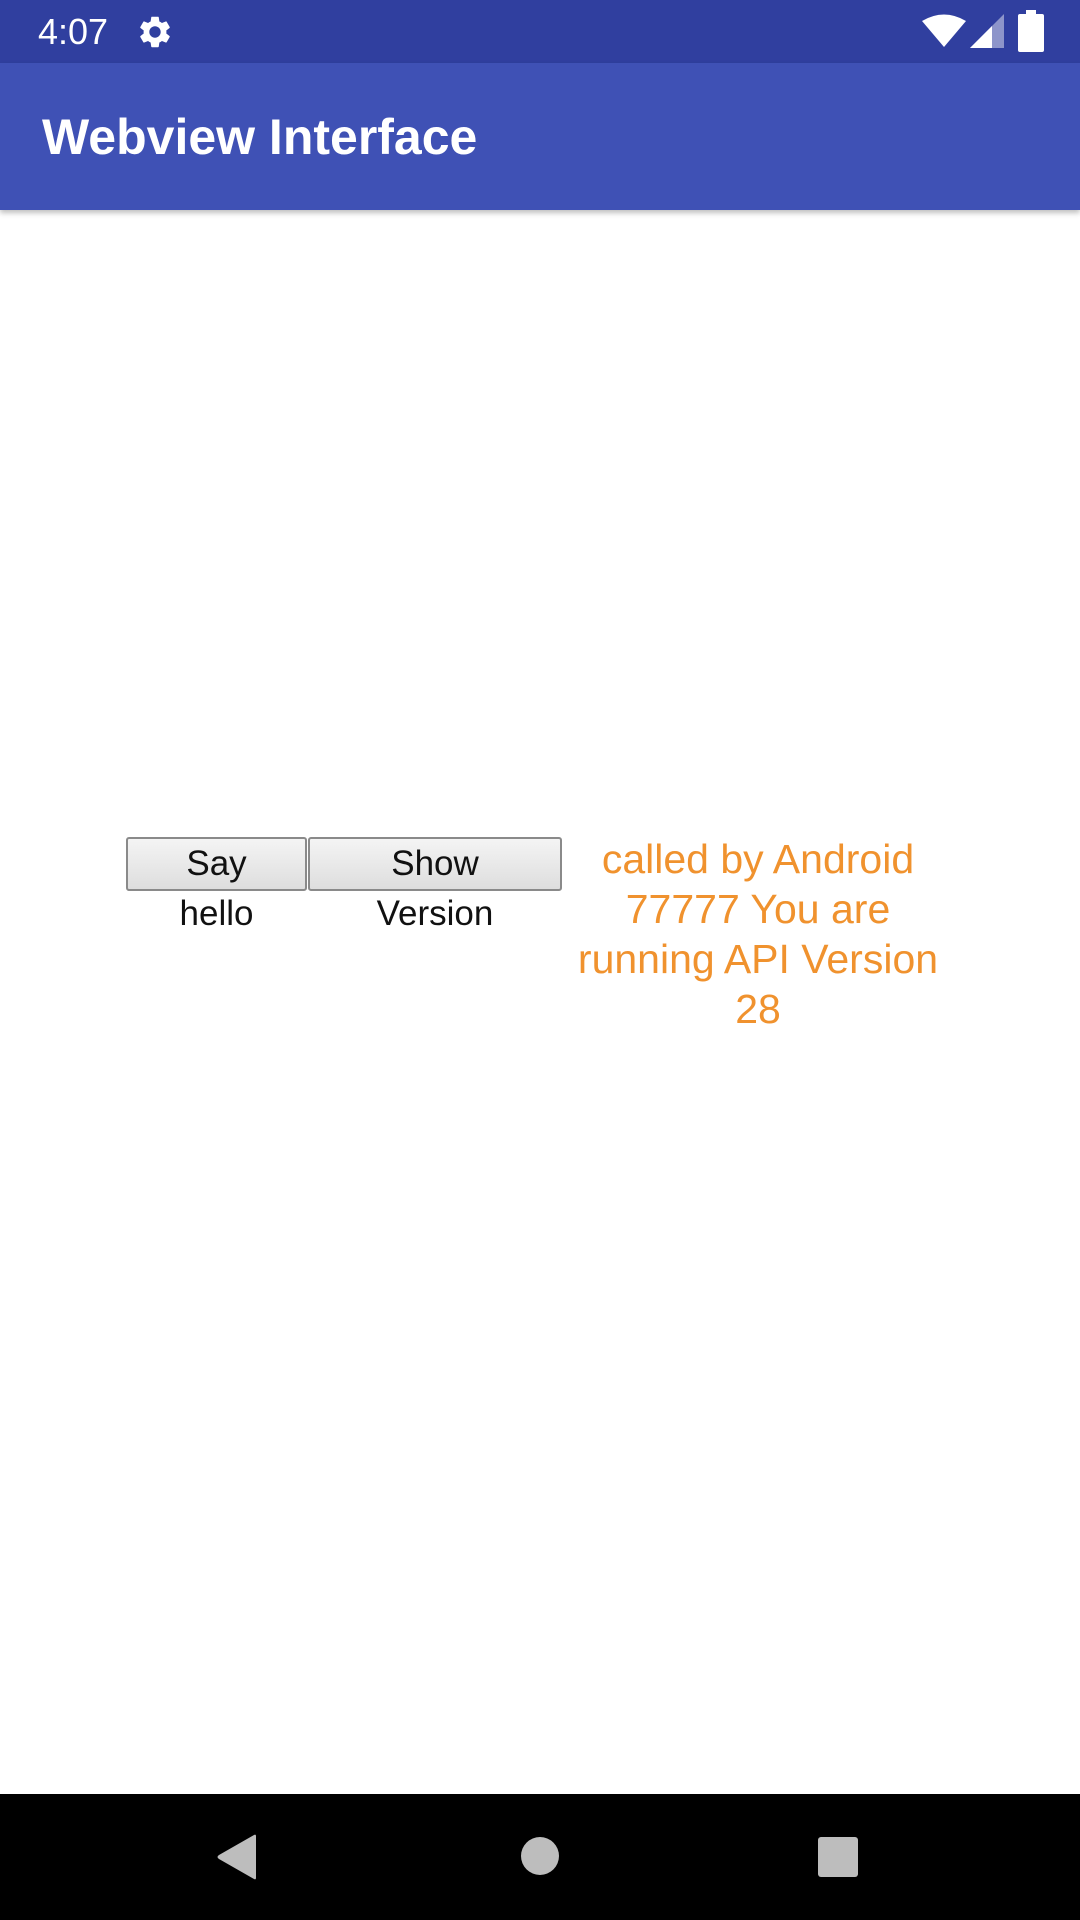 This screenshot has height=1920, width=1080. Describe the element at coordinates (540, 136) in the screenshot. I see `app-bar: Webview Interface` at that location.